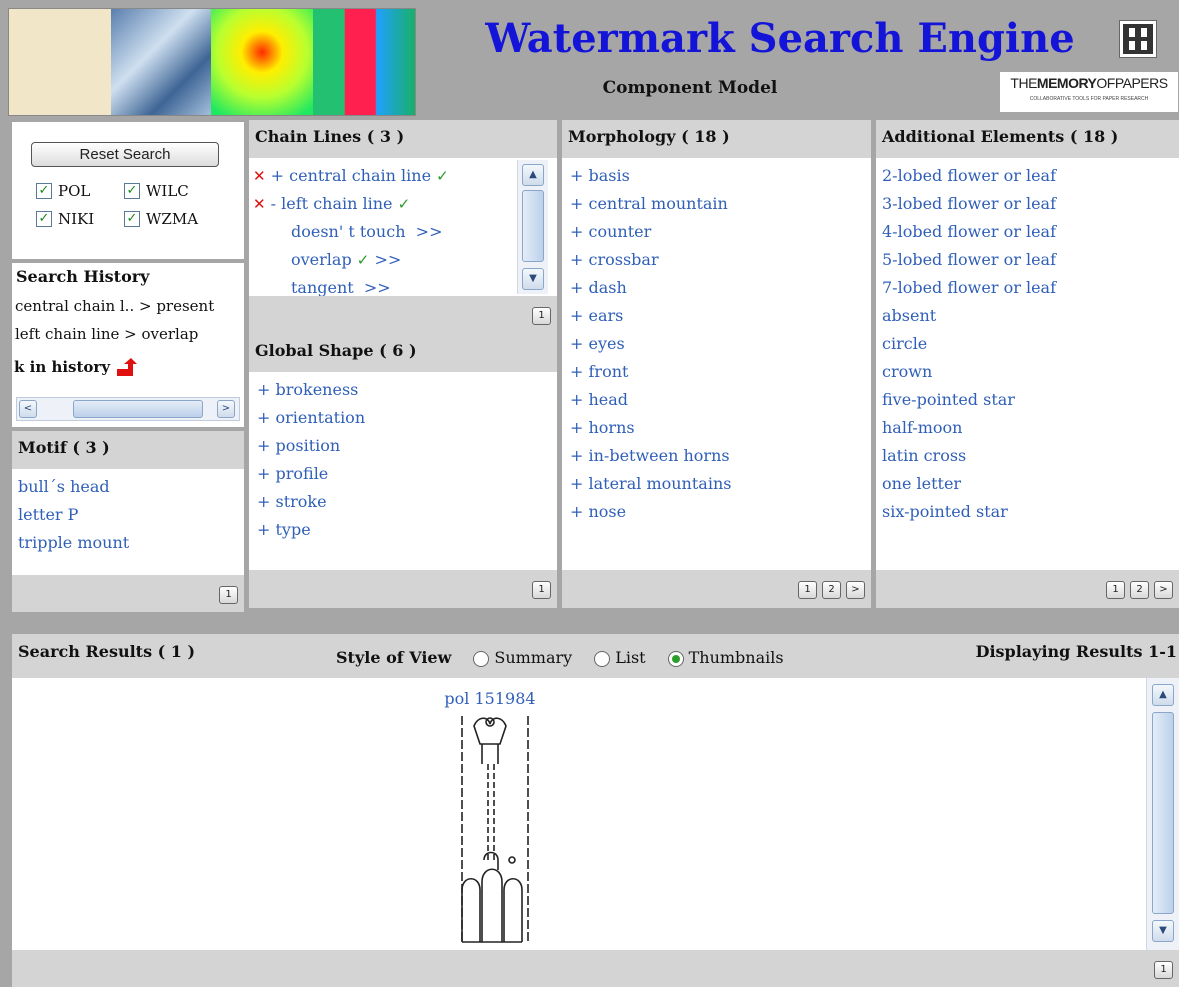  Describe the element at coordinates (720, 428) in the screenshot. I see `list-item: + horns` at that location.